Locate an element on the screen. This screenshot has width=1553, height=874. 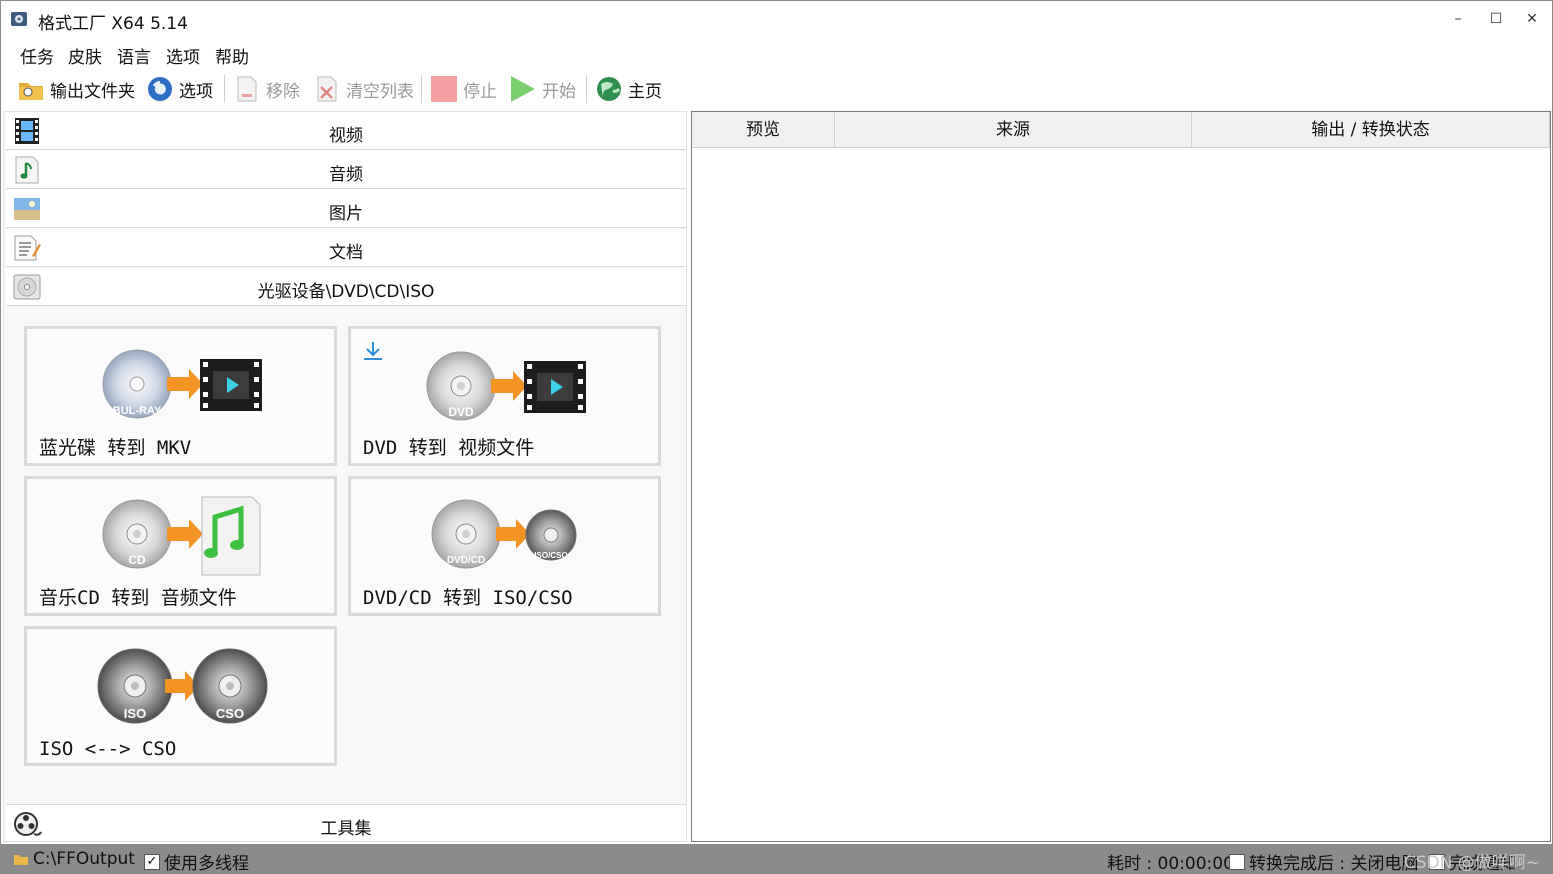
tile-dvd-to-video-label: DVD 转到 视频文件 is located at coordinates (449, 448).